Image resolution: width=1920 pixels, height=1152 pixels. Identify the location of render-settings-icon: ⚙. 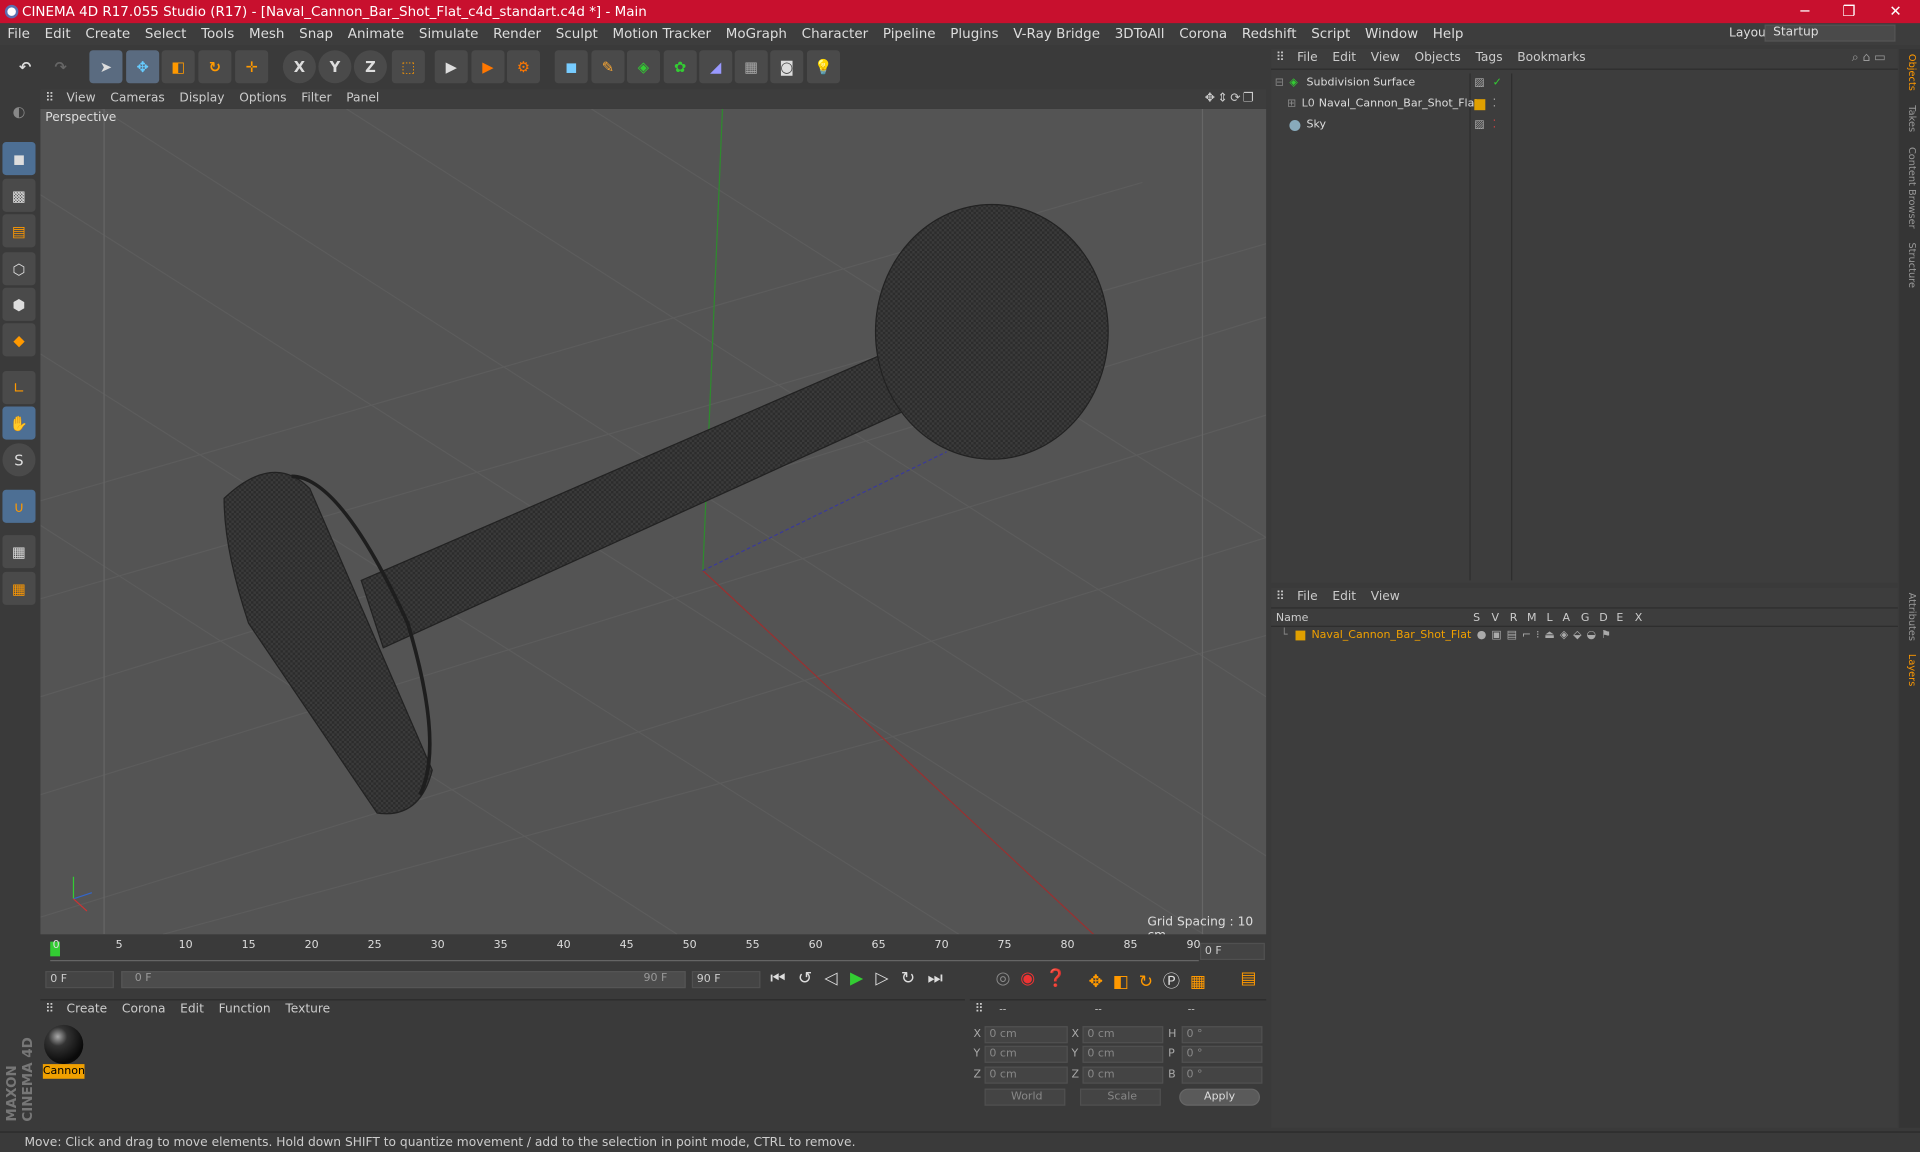
(523, 67).